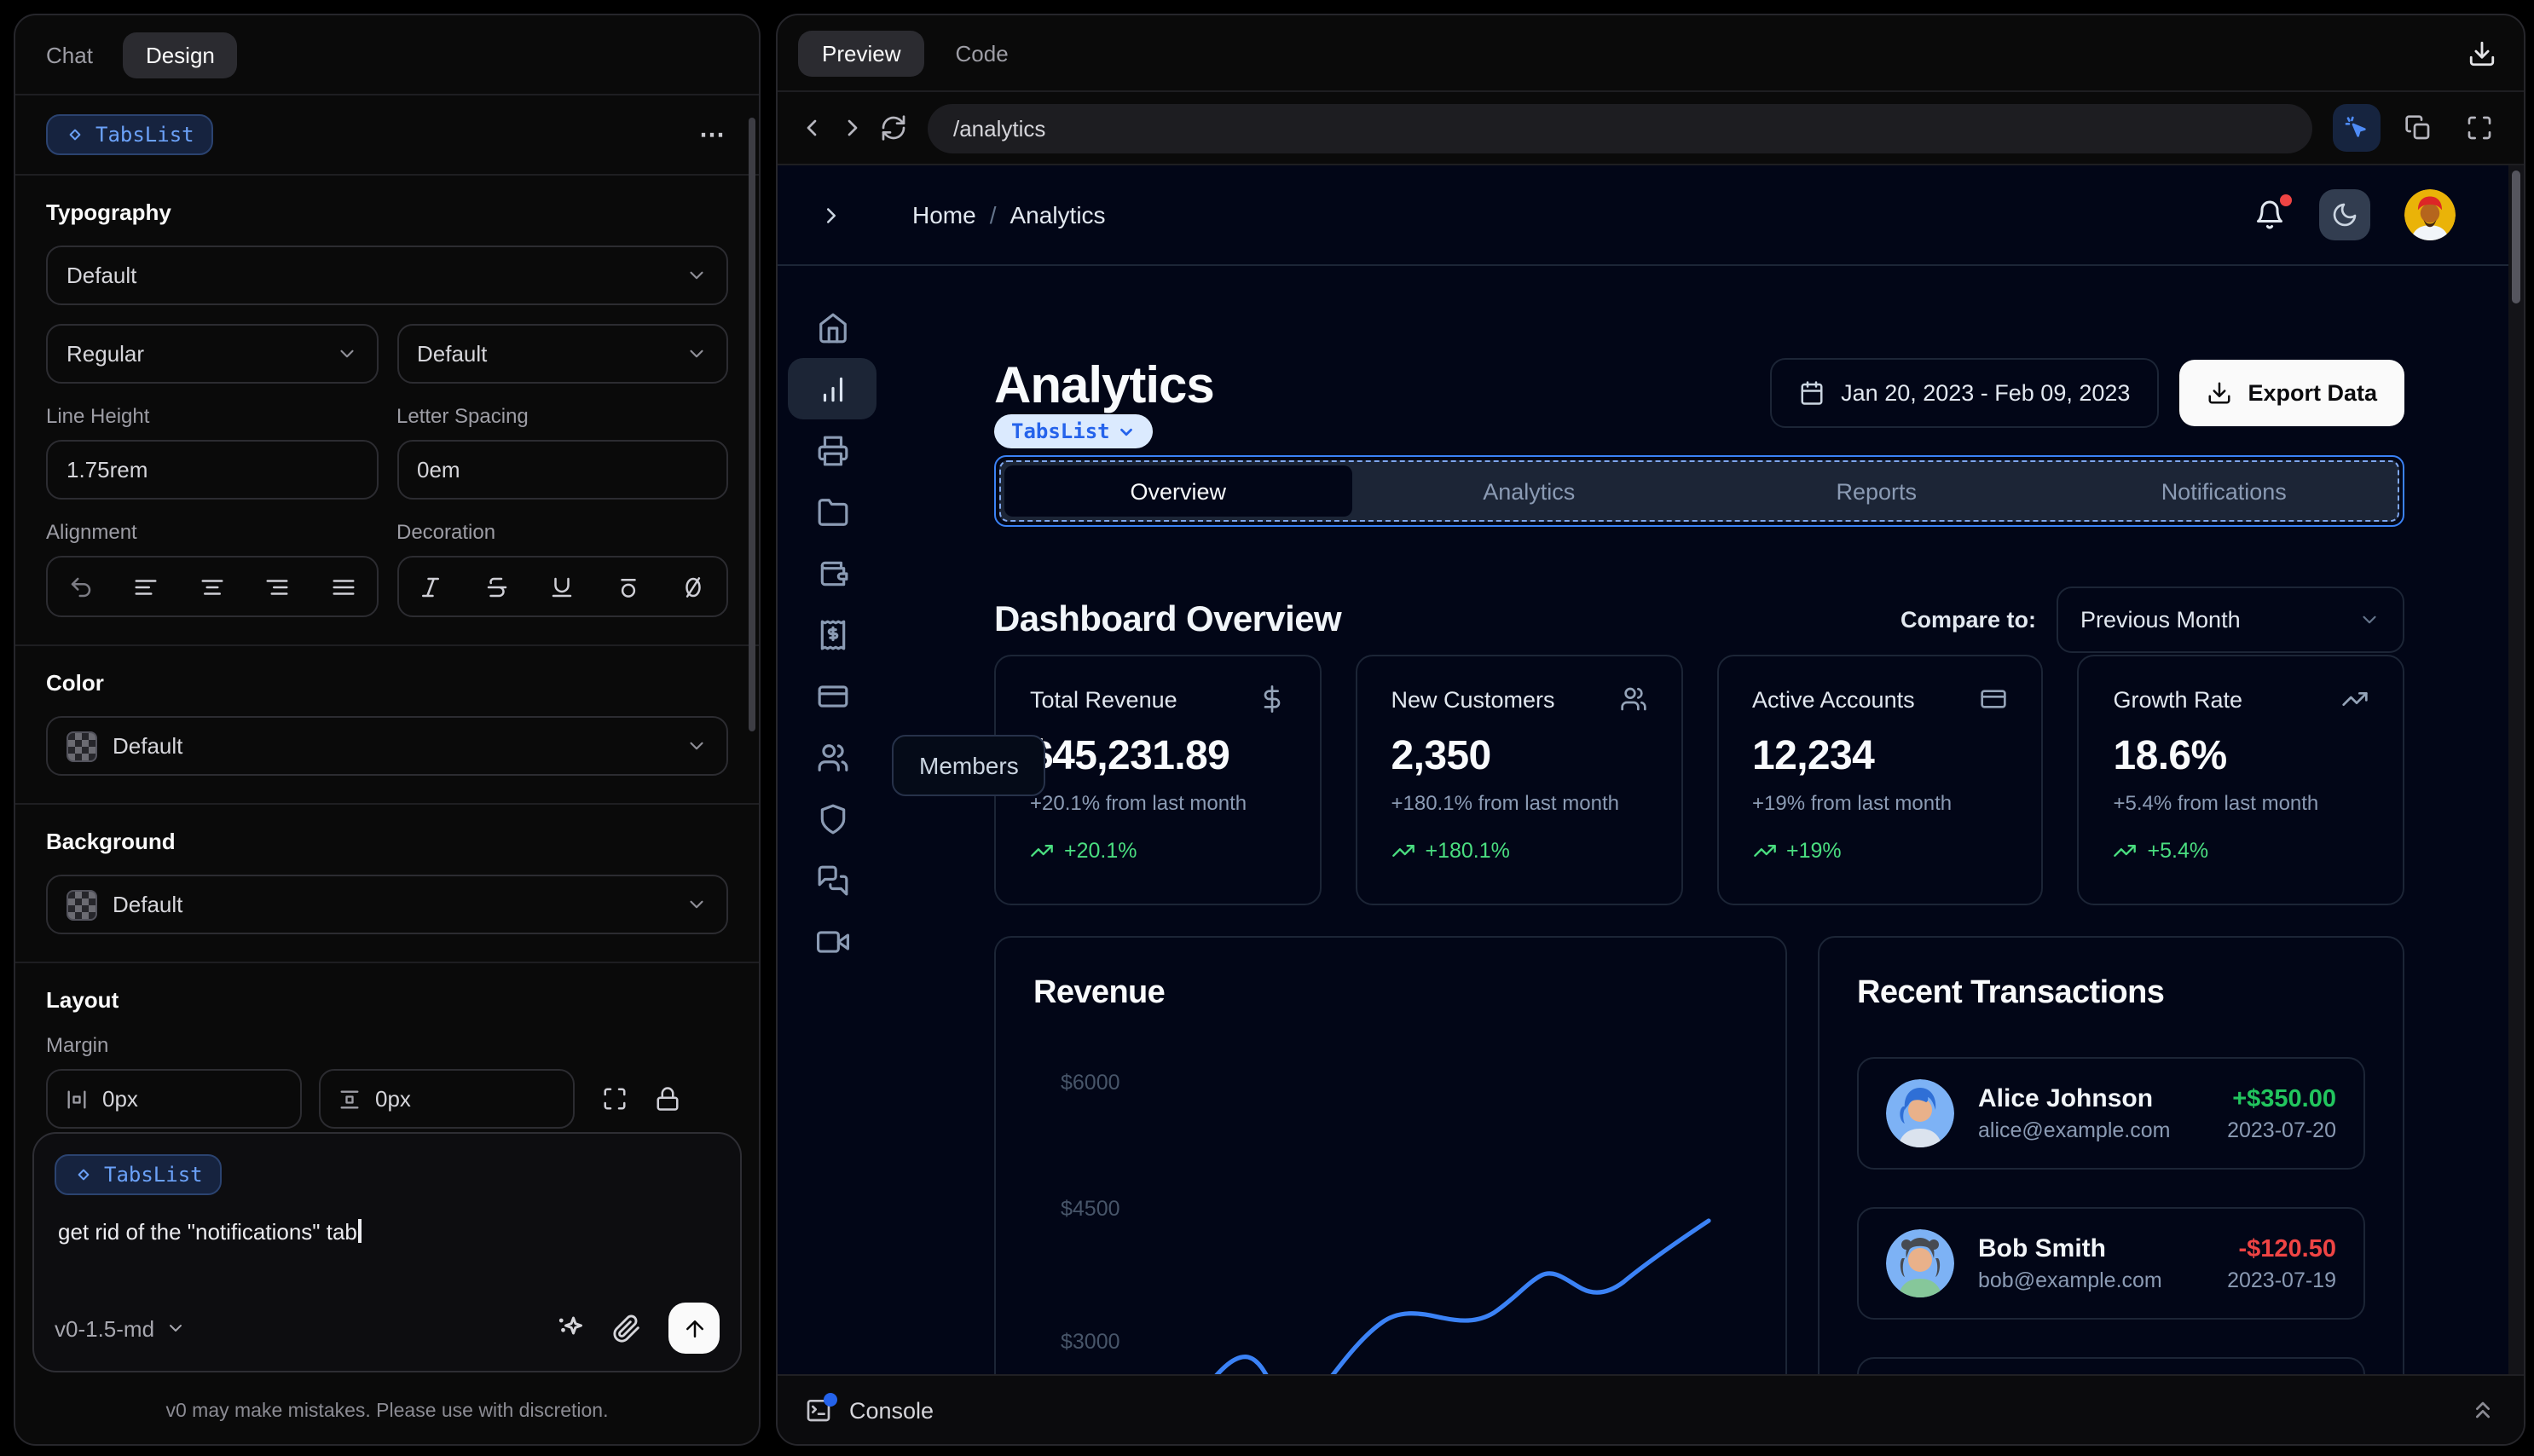 This screenshot has height=1456, width=2534. I want to click on inspect-cursor-button, so click(2357, 128).